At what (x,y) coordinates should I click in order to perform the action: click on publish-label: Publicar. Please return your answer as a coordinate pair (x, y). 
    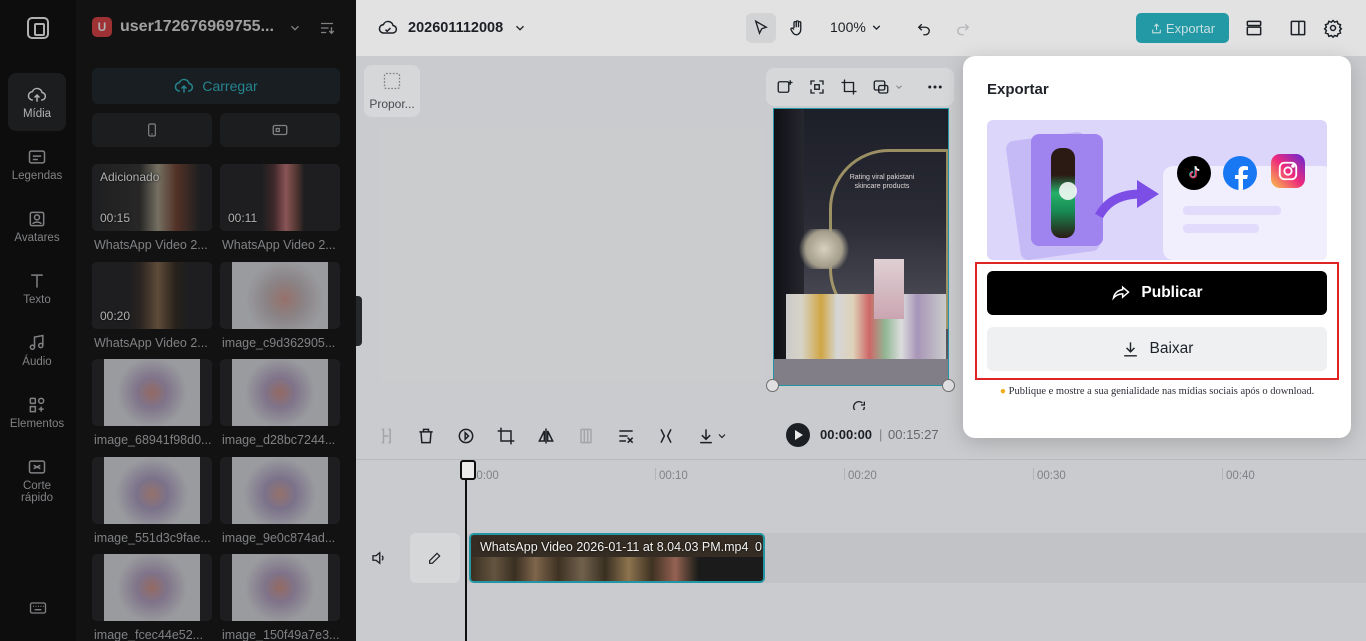
    Looking at the image, I should click on (1172, 292).